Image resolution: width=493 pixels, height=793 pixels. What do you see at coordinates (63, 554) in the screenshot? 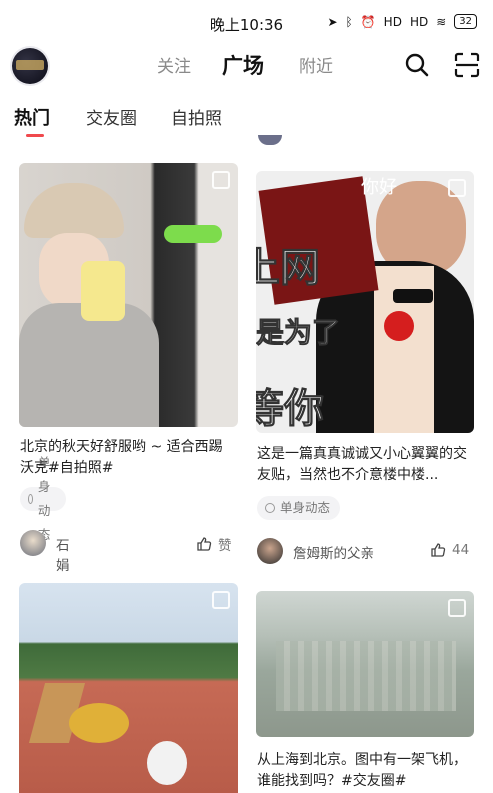
I see `username: 石娟` at bounding box center [63, 554].